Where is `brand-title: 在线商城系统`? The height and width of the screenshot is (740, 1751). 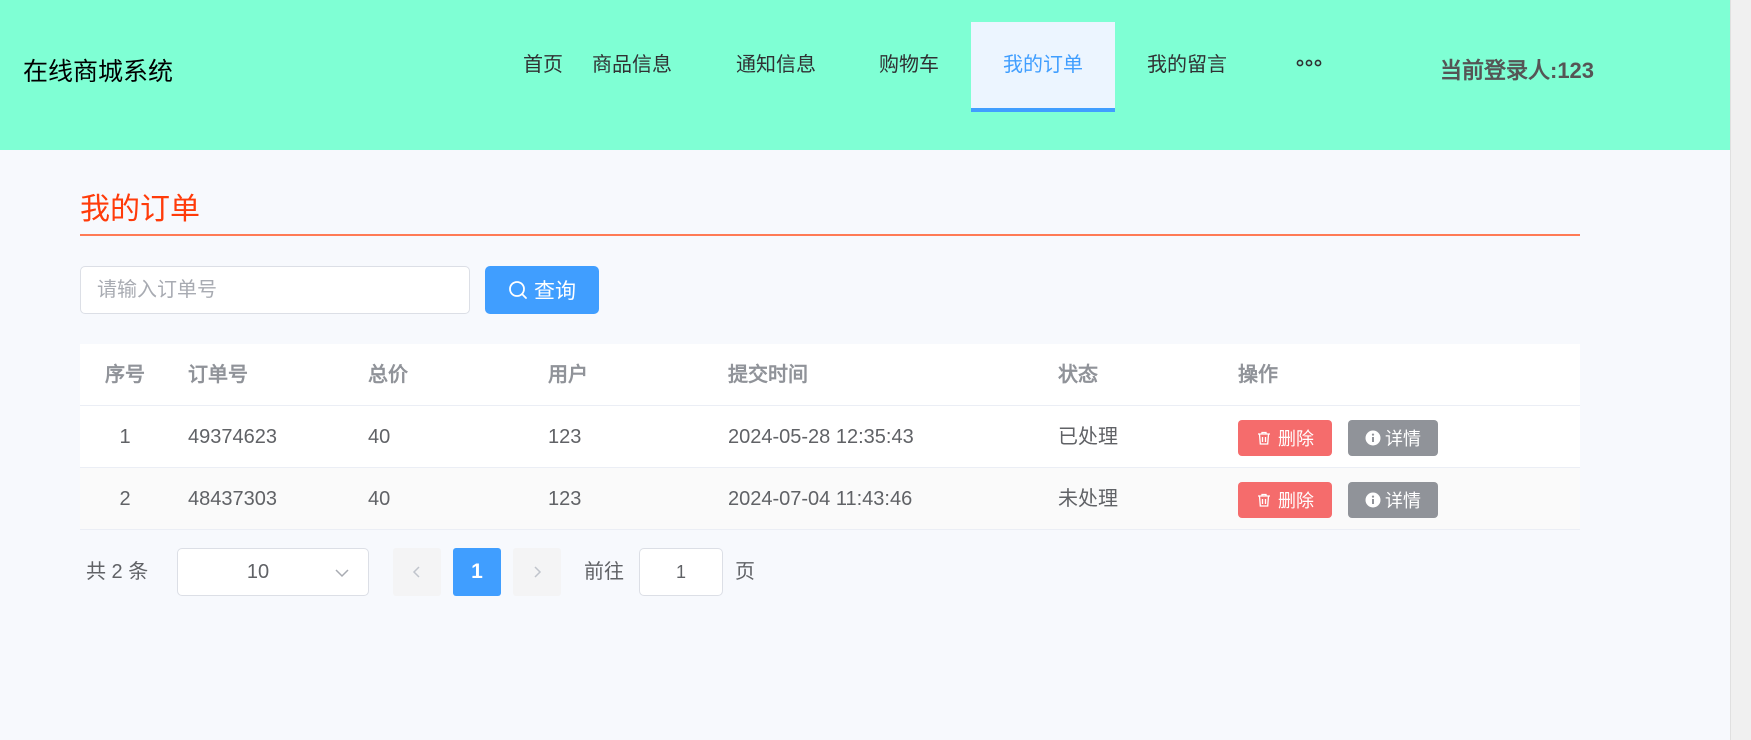
brand-title: 在线商城系统 is located at coordinates (98, 72).